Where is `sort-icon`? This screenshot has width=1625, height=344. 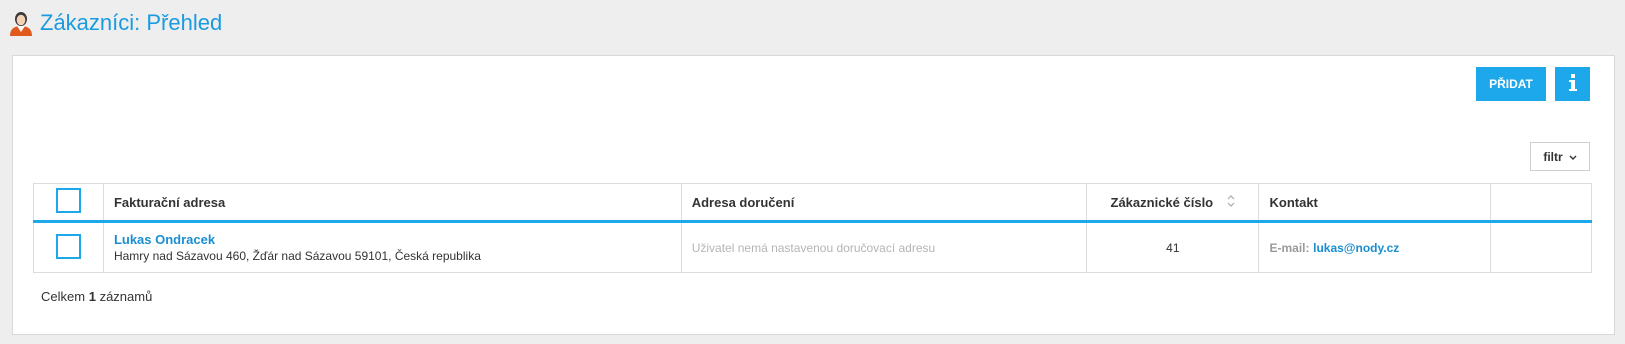 sort-icon is located at coordinates (1231, 202).